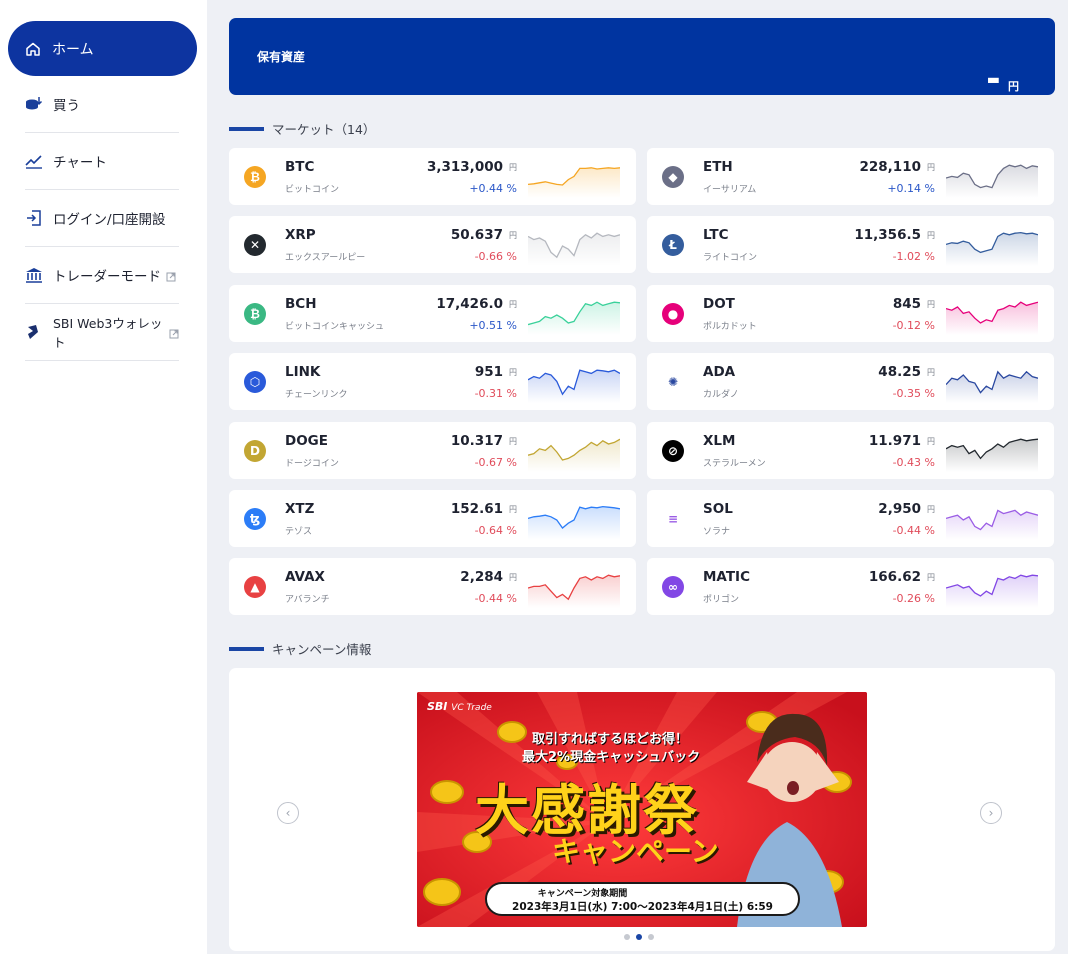 The width and height of the screenshot is (1068, 954). What do you see at coordinates (488, 372) in the screenshot?
I see `coin-price: 951` at bounding box center [488, 372].